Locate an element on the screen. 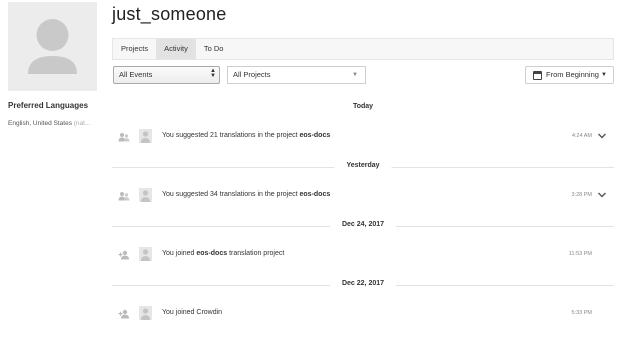 This screenshot has height=348, width=640. events-filter-select: All Events ▲ ▼ is located at coordinates (166, 75).